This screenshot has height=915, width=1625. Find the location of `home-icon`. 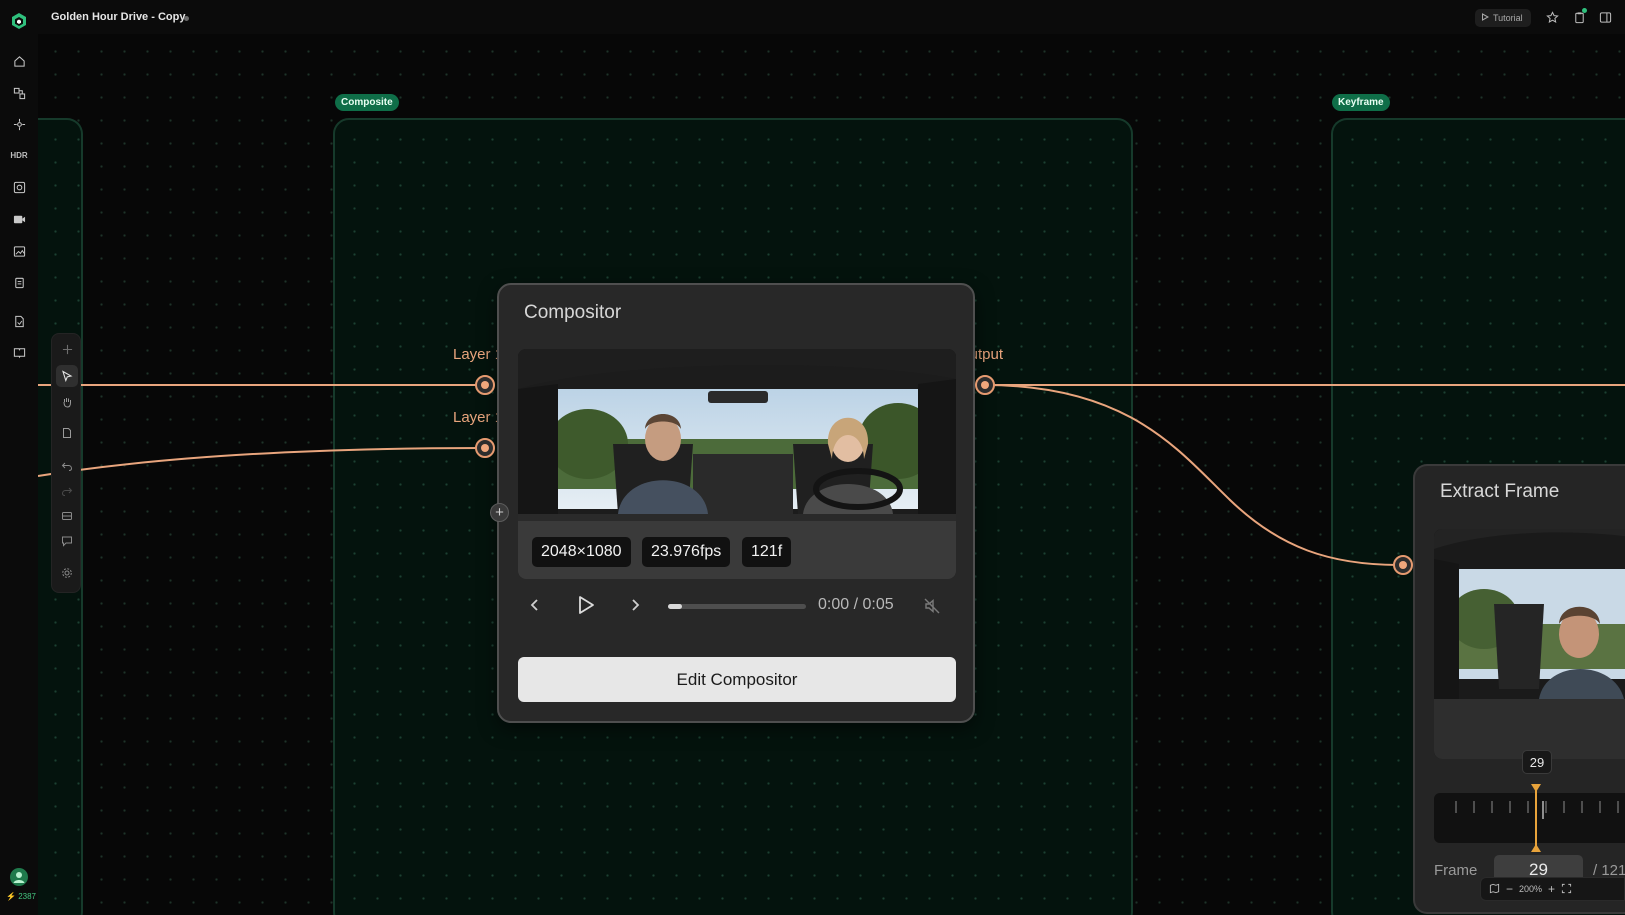

home-icon is located at coordinates (19, 61).